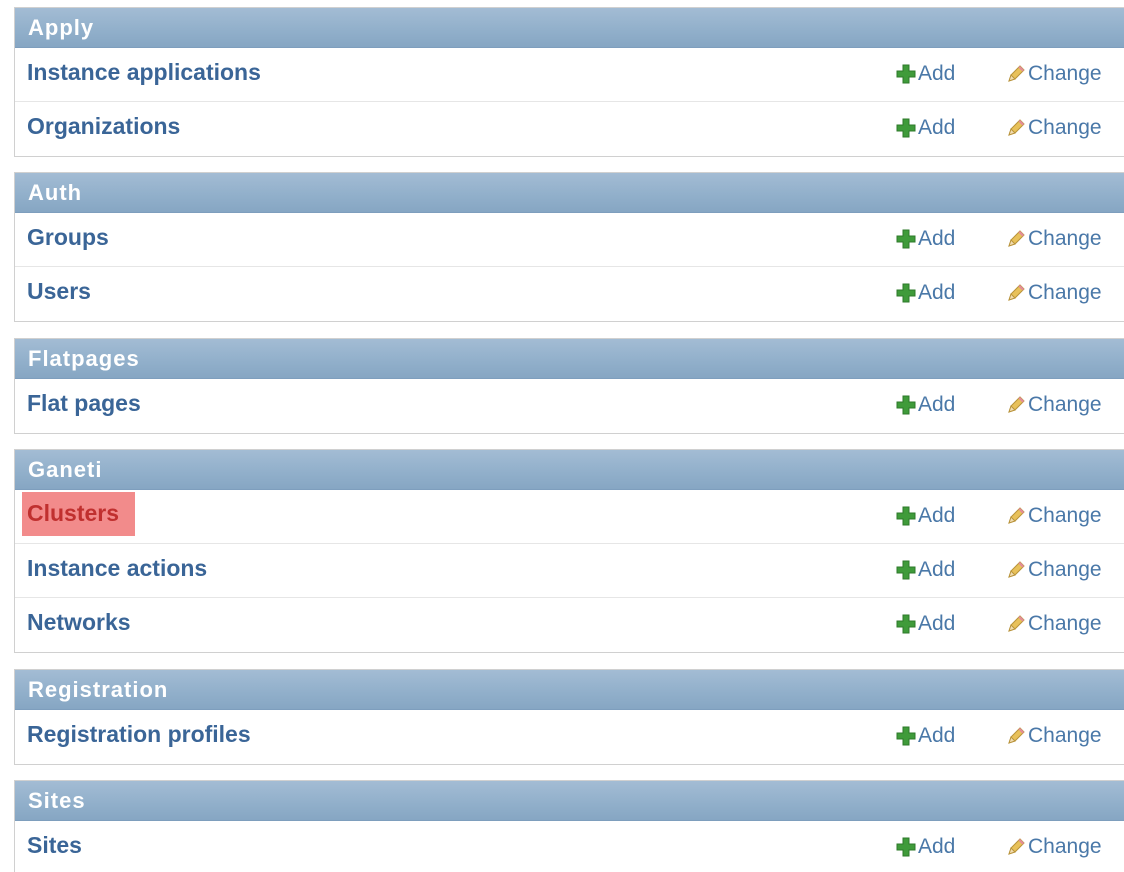 Image resolution: width=1124 pixels, height=872 pixels. Describe the element at coordinates (569, 801) in the screenshot. I see `module-header: Sites` at that location.